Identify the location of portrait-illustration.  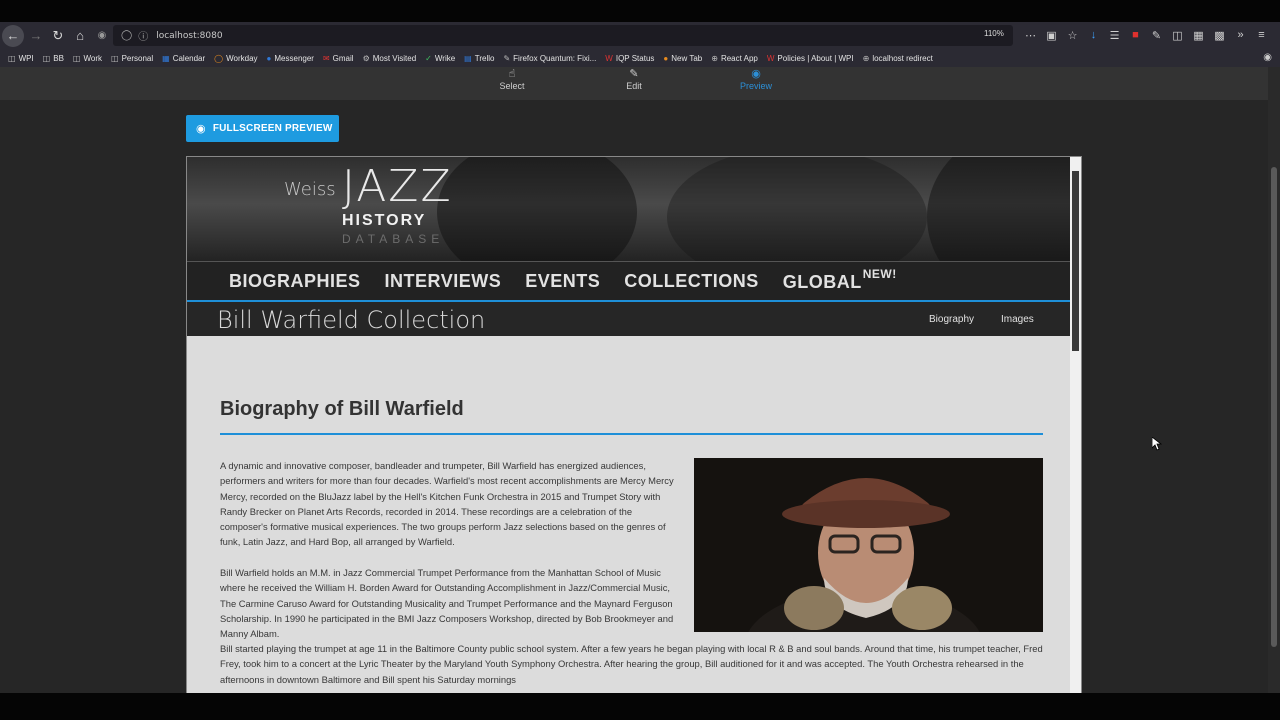
(868, 545).